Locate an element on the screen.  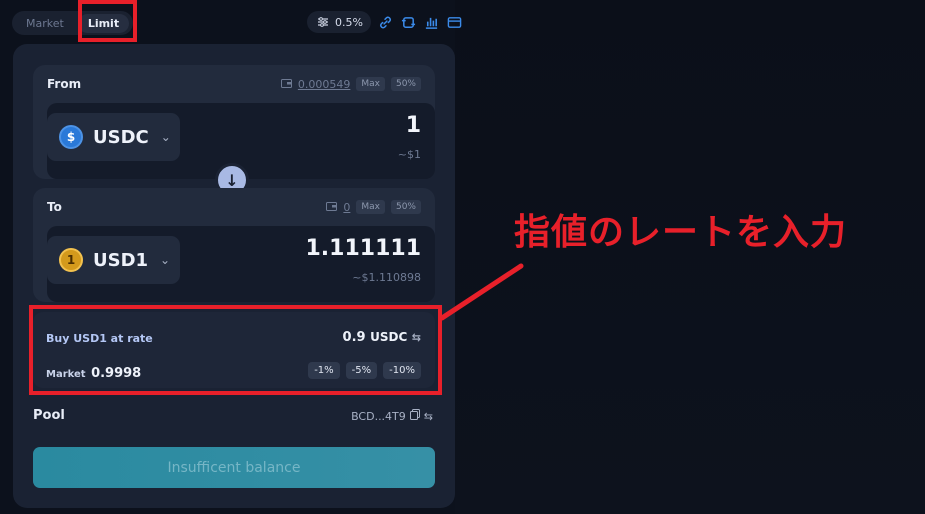
card-icon is located at coordinates (455, 22).